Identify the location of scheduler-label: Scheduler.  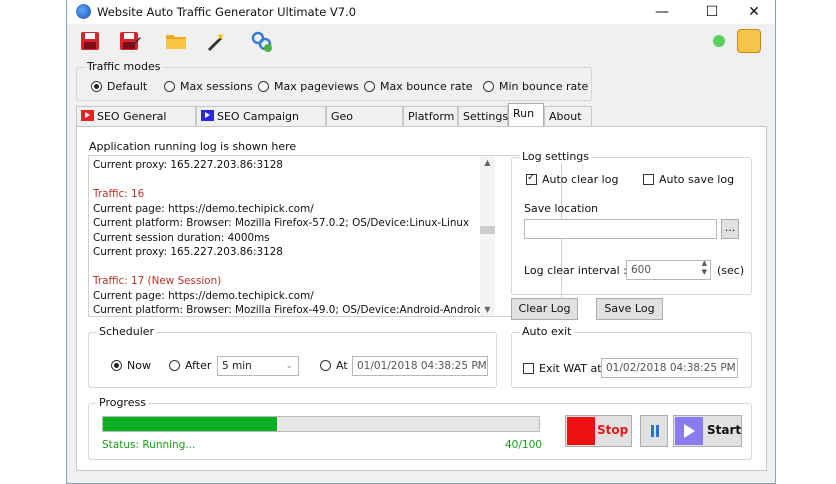
(127, 331).